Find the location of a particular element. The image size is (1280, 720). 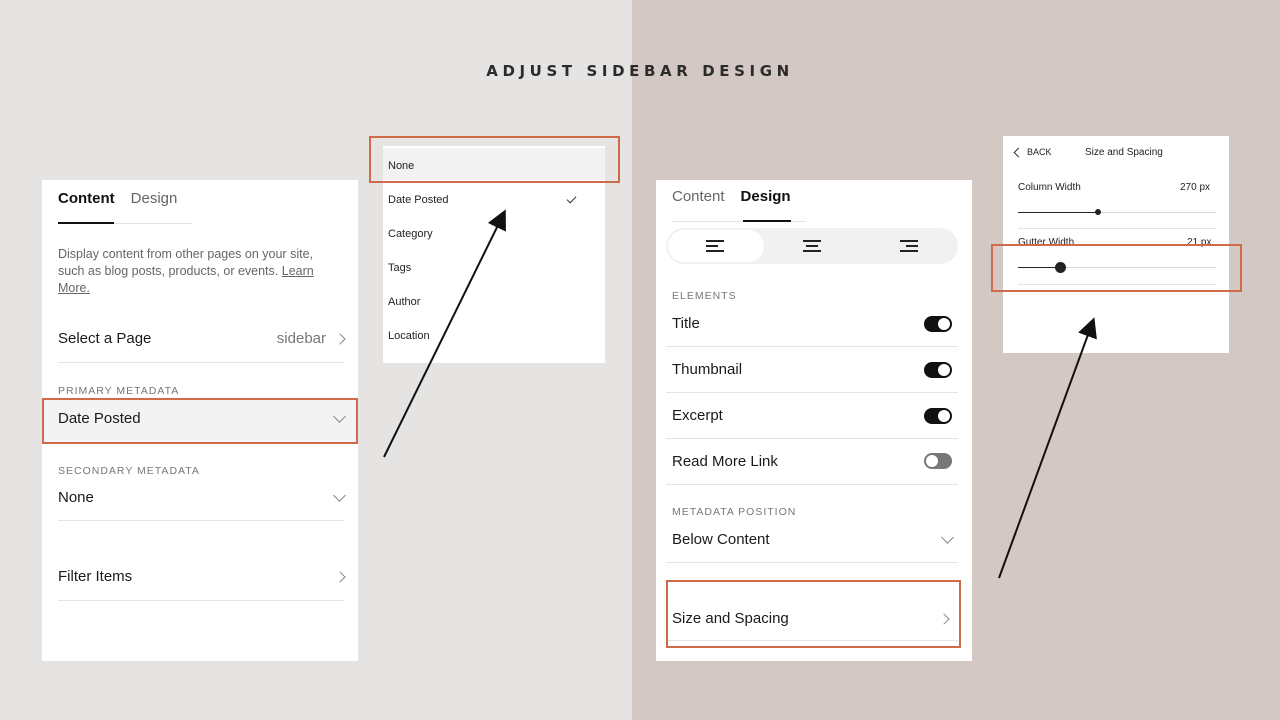

arrow-to-dropdown is located at coordinates (444, 333).